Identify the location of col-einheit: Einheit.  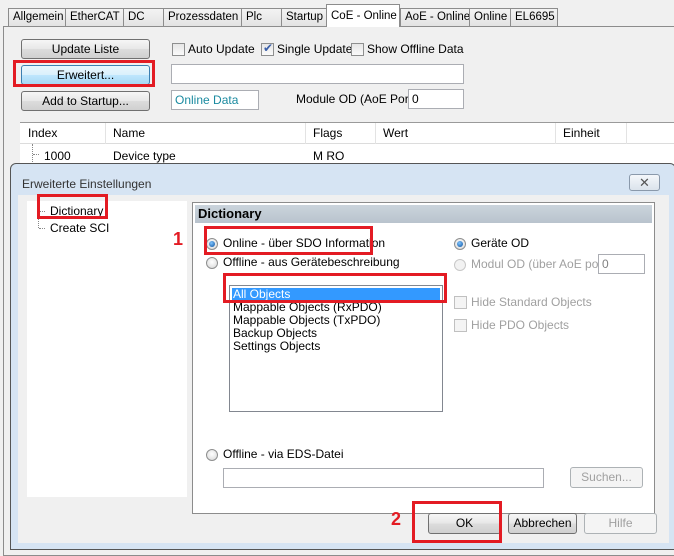
(581, 133).